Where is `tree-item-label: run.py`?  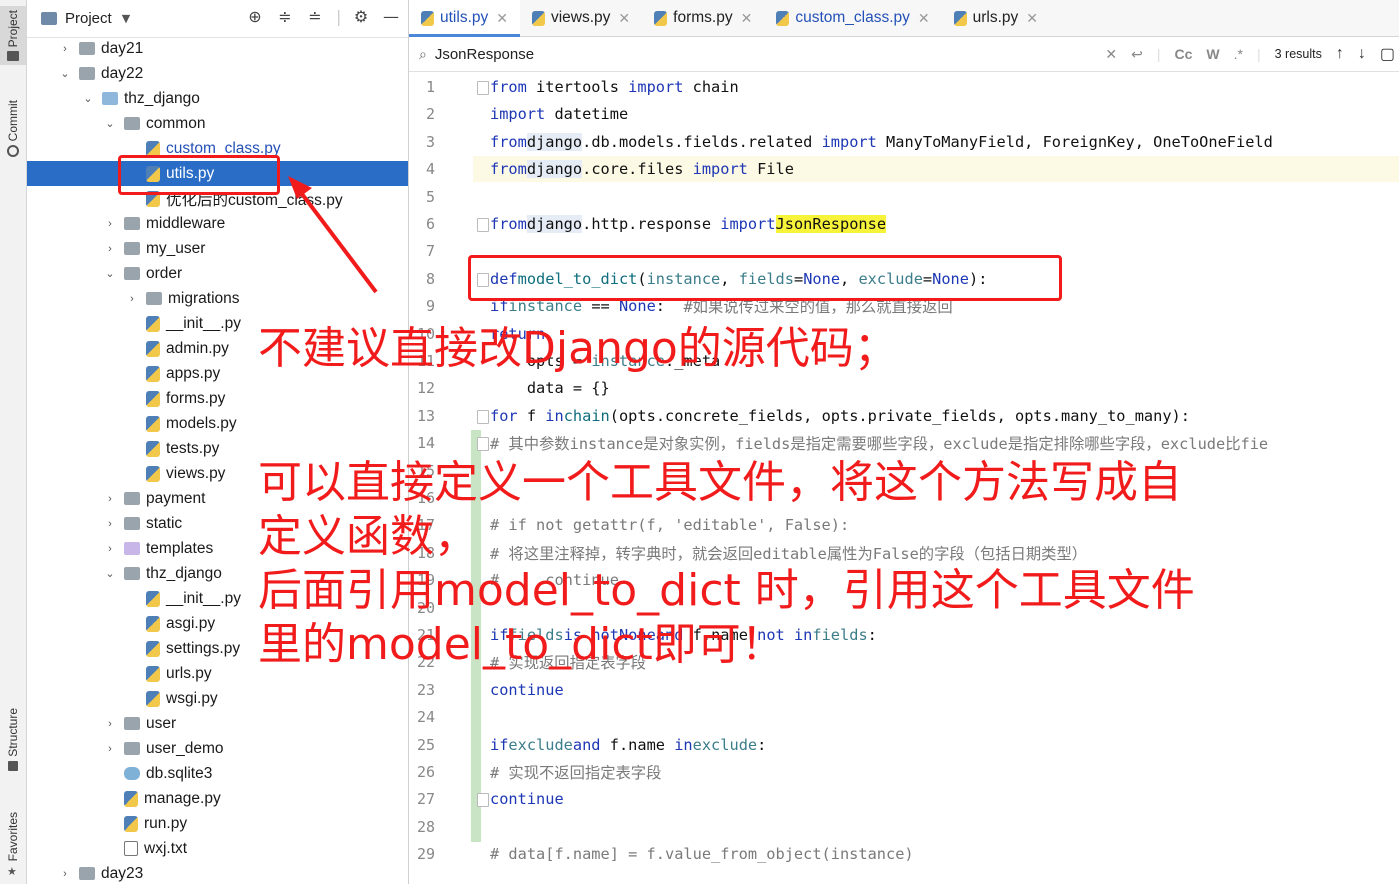 tree-item-label: run.py is located at coordinates (166, 823).